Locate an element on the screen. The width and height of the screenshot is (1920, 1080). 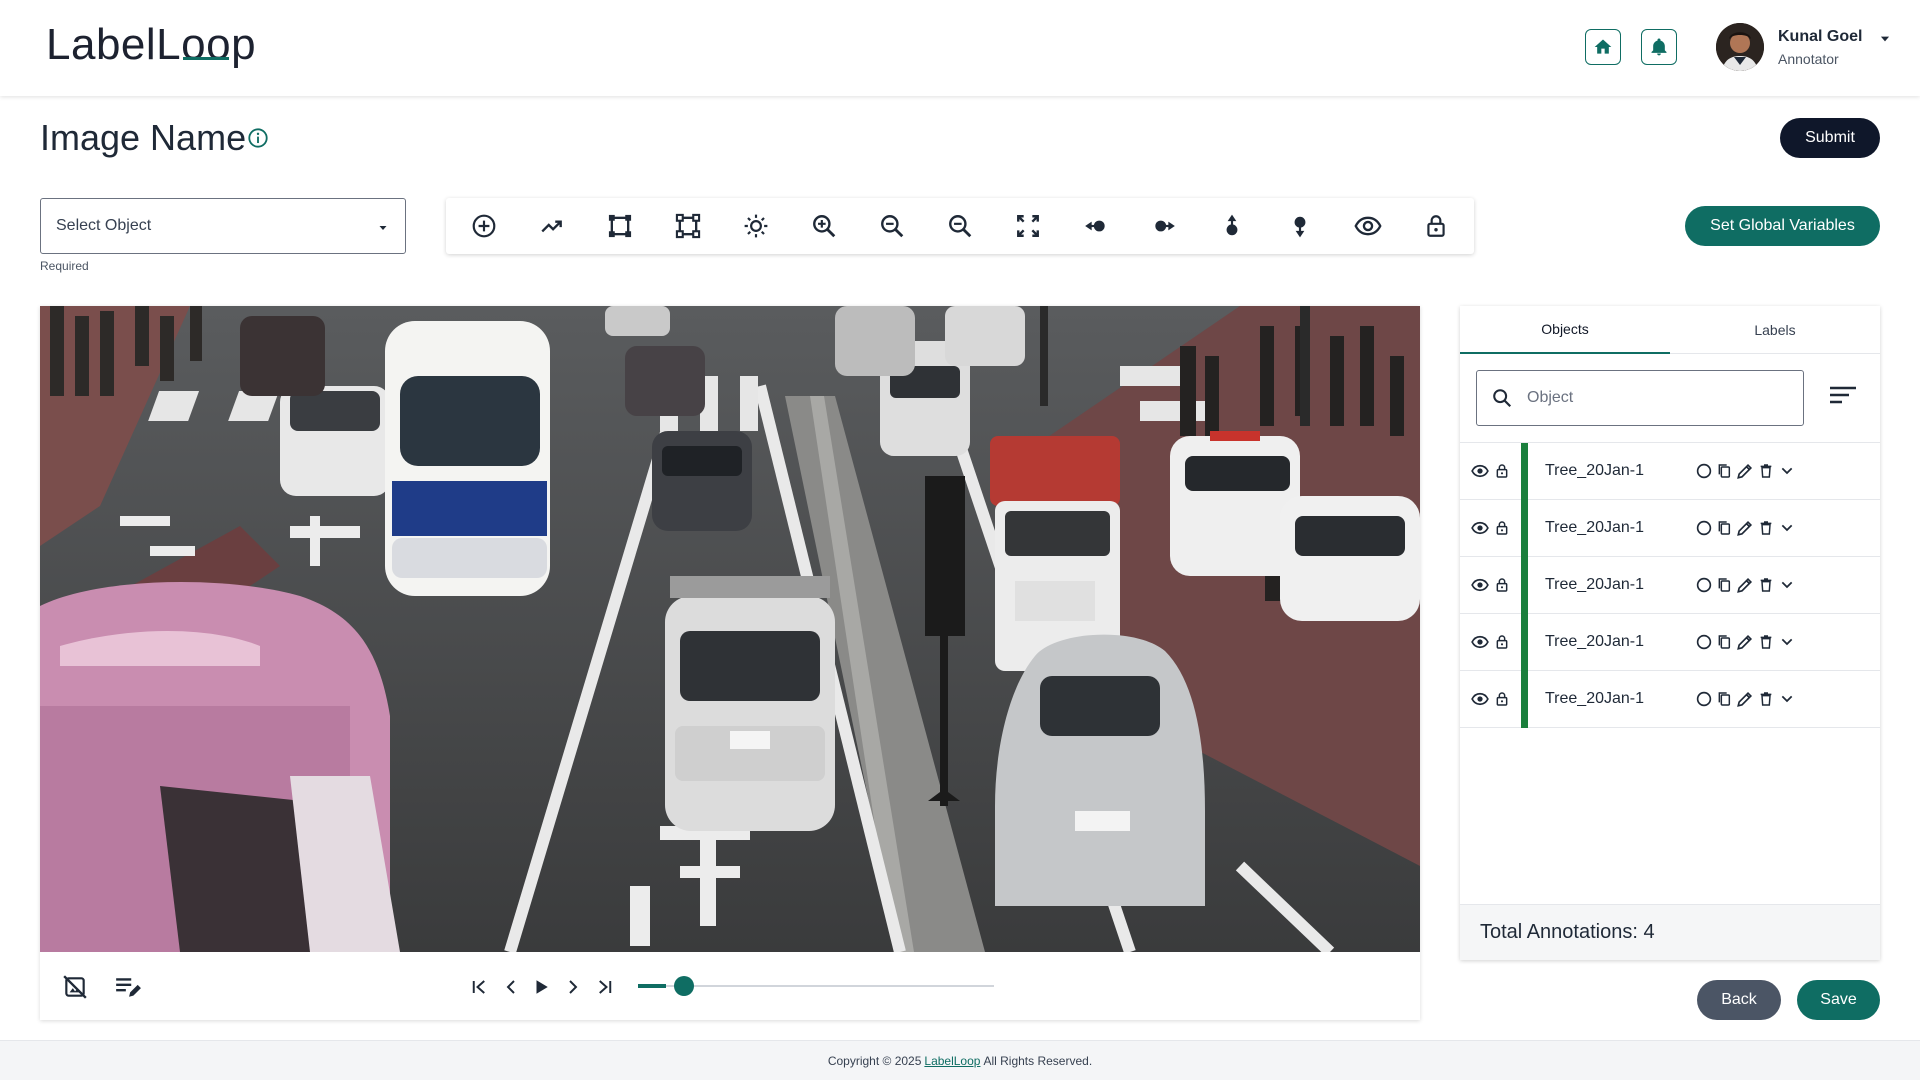
timeline-thumb is located at coordinates (684, 986).